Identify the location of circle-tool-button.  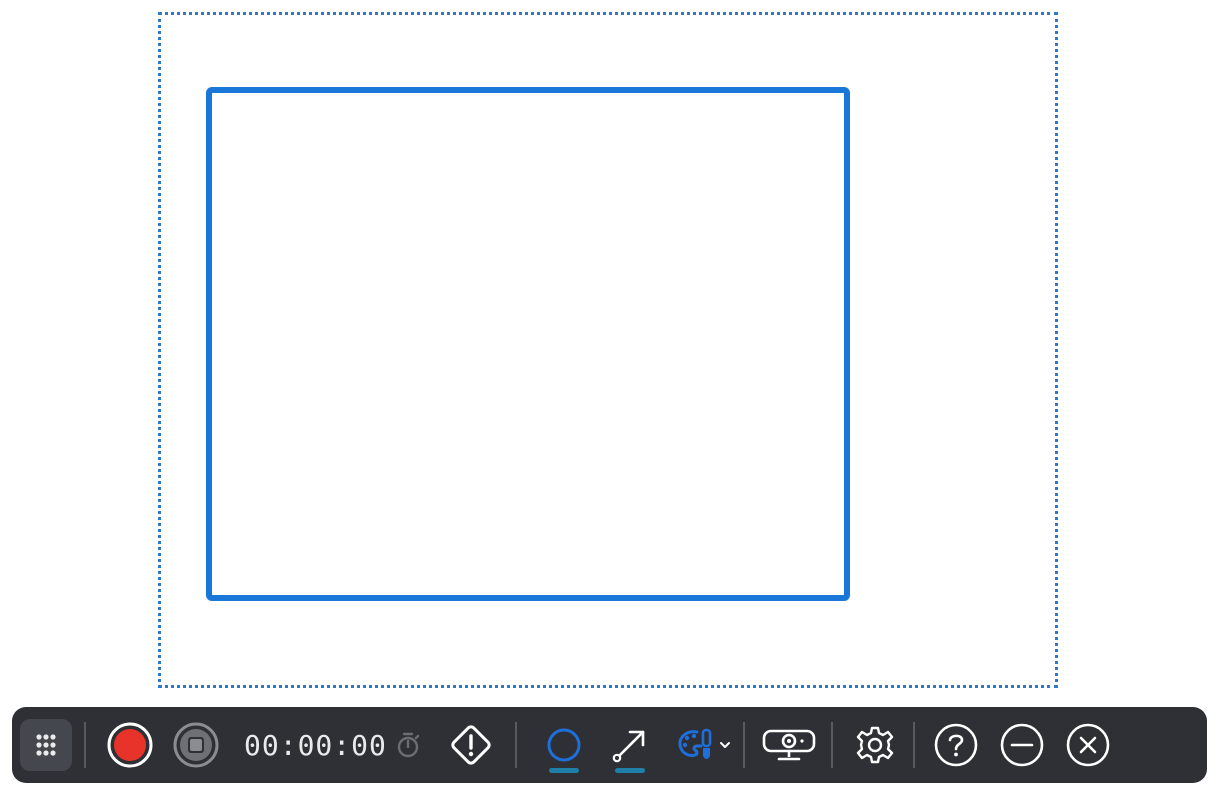
(564, 745).